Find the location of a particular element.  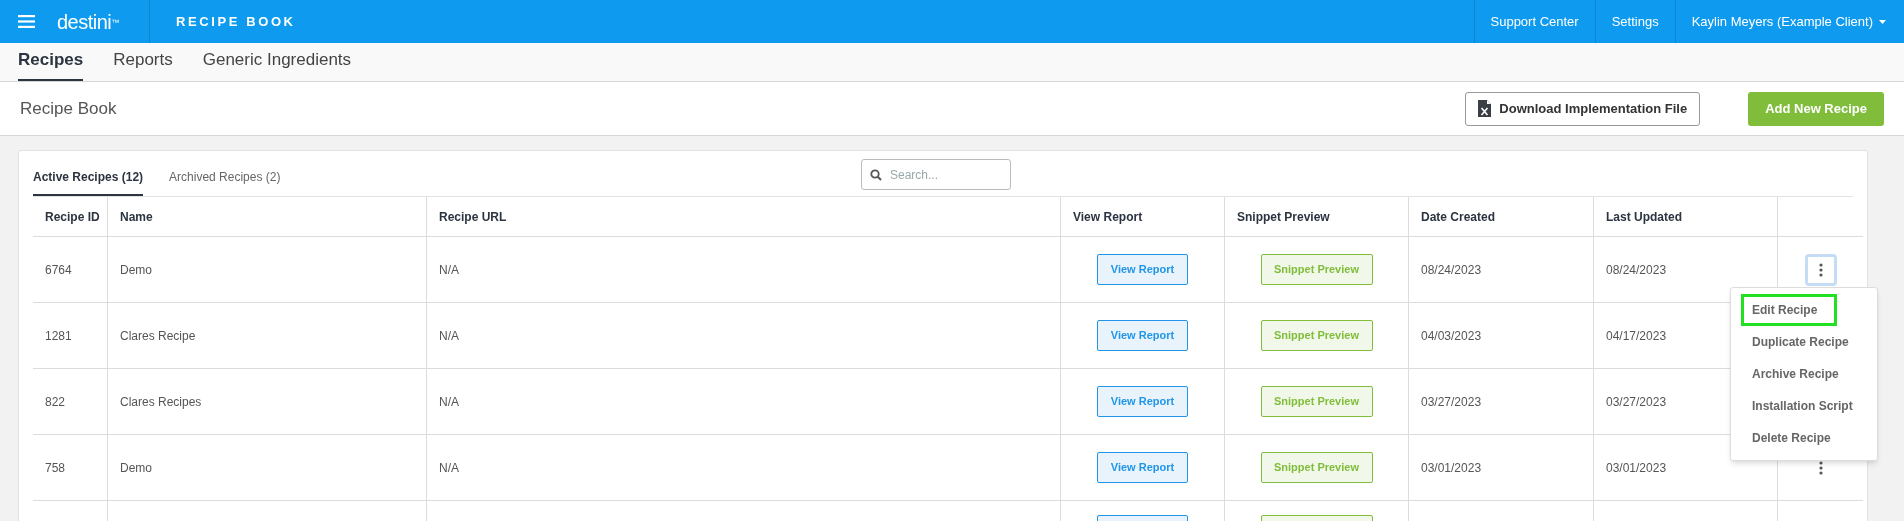

download-button: Download Implementation File is located at coordinates (1583, 108).